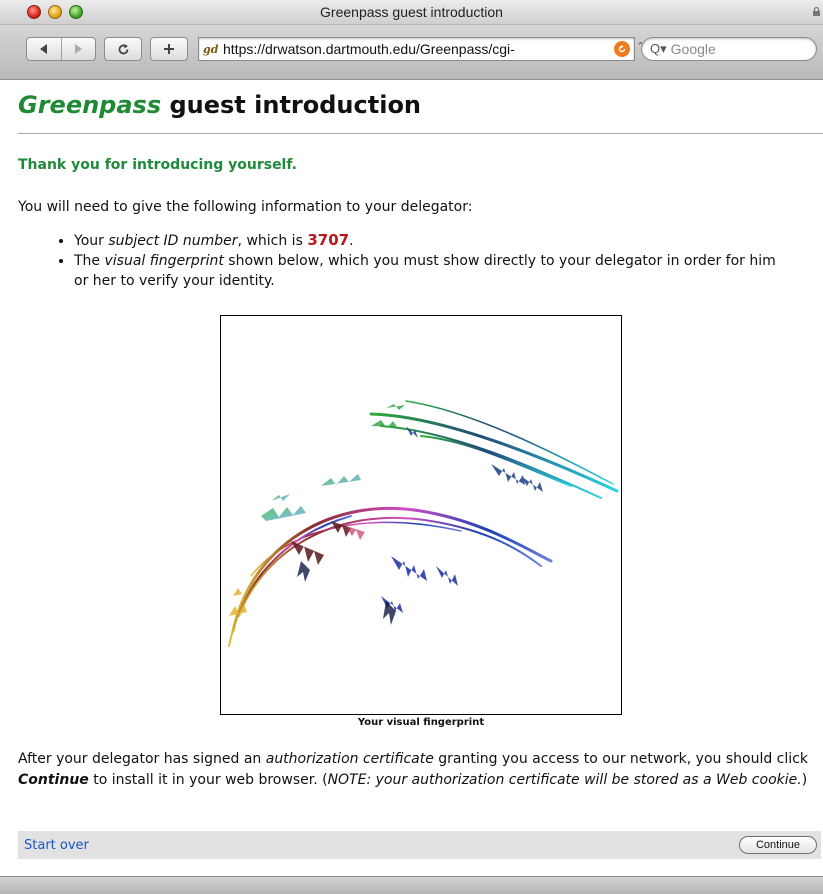 The width and height of the screenshot is (823, 894). Describe the element at coordinates (426, 240) in the screenshot. I see `list-item: Your subject ID number, which is 3707.` at that location.